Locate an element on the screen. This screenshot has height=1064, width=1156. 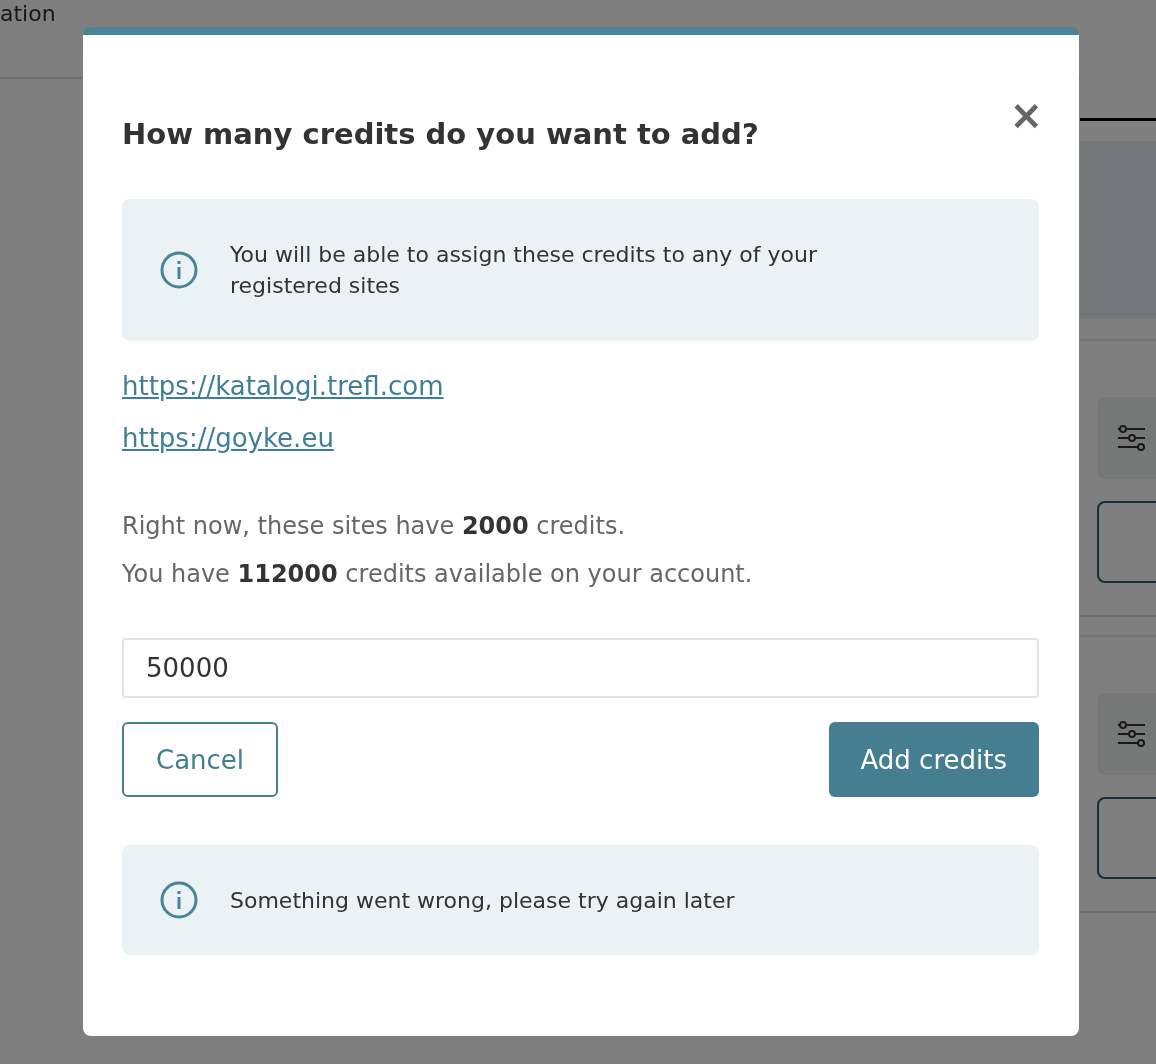
site-link: https://katalogi.trefl.com is located at coordinates (283, 386).